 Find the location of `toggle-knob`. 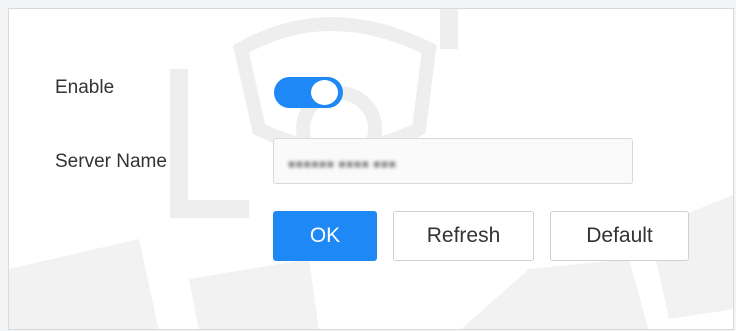

toggle-knob is located at coordinates (324, 92).